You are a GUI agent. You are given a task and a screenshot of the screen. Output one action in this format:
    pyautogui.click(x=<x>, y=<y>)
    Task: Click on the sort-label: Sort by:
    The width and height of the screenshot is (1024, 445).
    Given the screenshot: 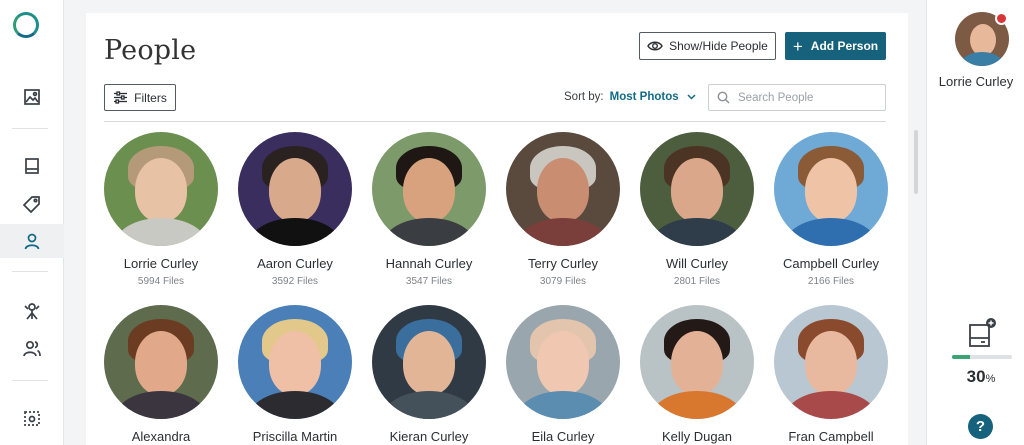 What is the action you would take?
    pyautogui.click(x=584, y=97)
    